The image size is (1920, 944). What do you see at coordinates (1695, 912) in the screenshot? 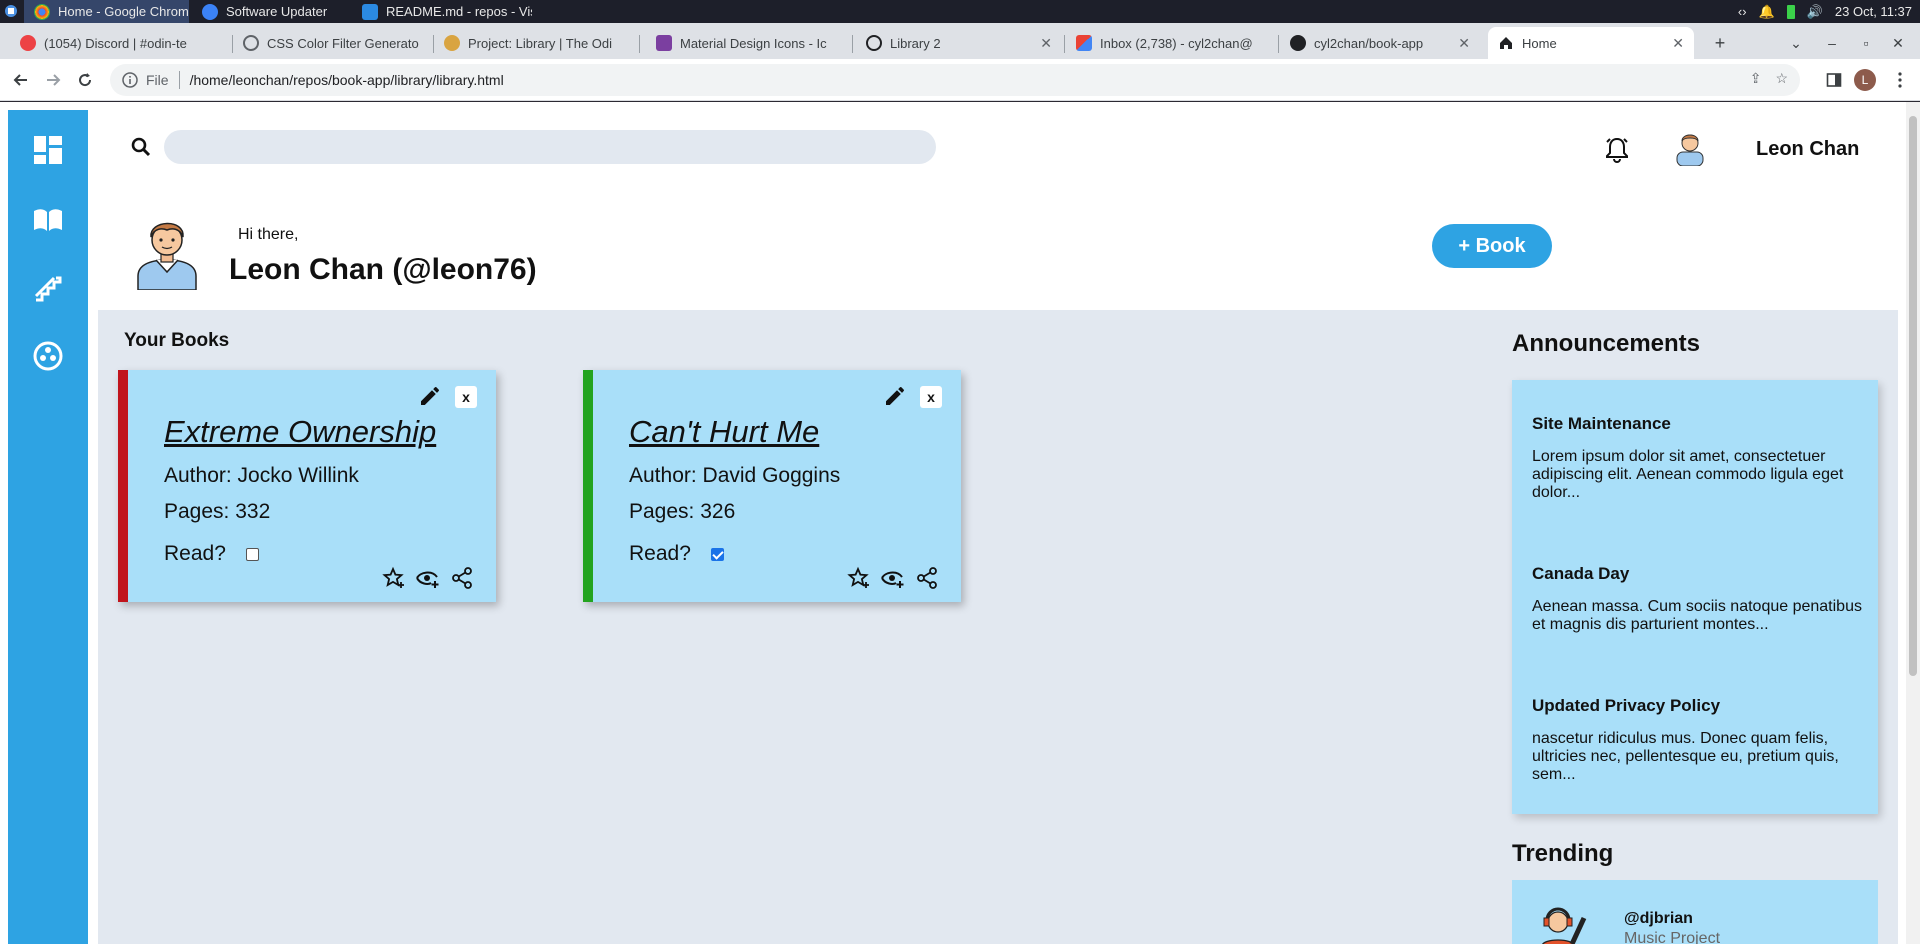
I see `trending-panel: @djbrian Music Project` at bounding box center [1695, 912].